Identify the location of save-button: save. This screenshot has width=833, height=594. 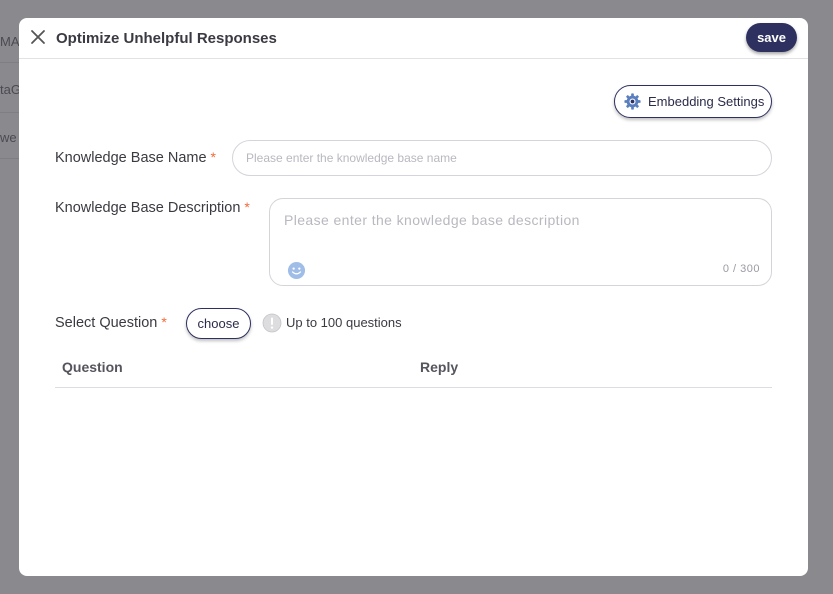
(771, 37).